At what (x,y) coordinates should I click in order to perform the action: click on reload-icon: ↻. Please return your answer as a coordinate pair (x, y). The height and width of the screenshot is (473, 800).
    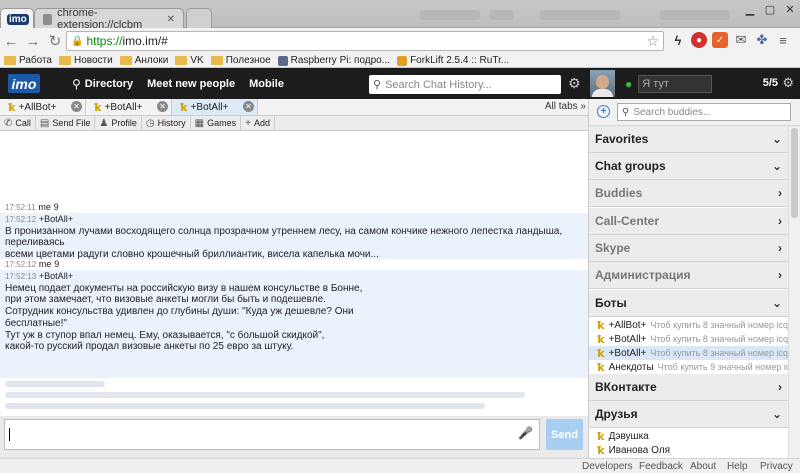
    Looking at the image, I should click on (55, 41).